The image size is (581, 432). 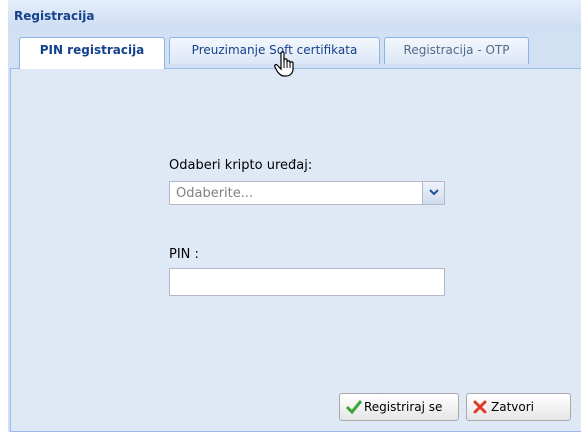 What do you see at coordinates (354, 407) in the screenshot?
I see `check-icon` at bounding box center [354, 407].